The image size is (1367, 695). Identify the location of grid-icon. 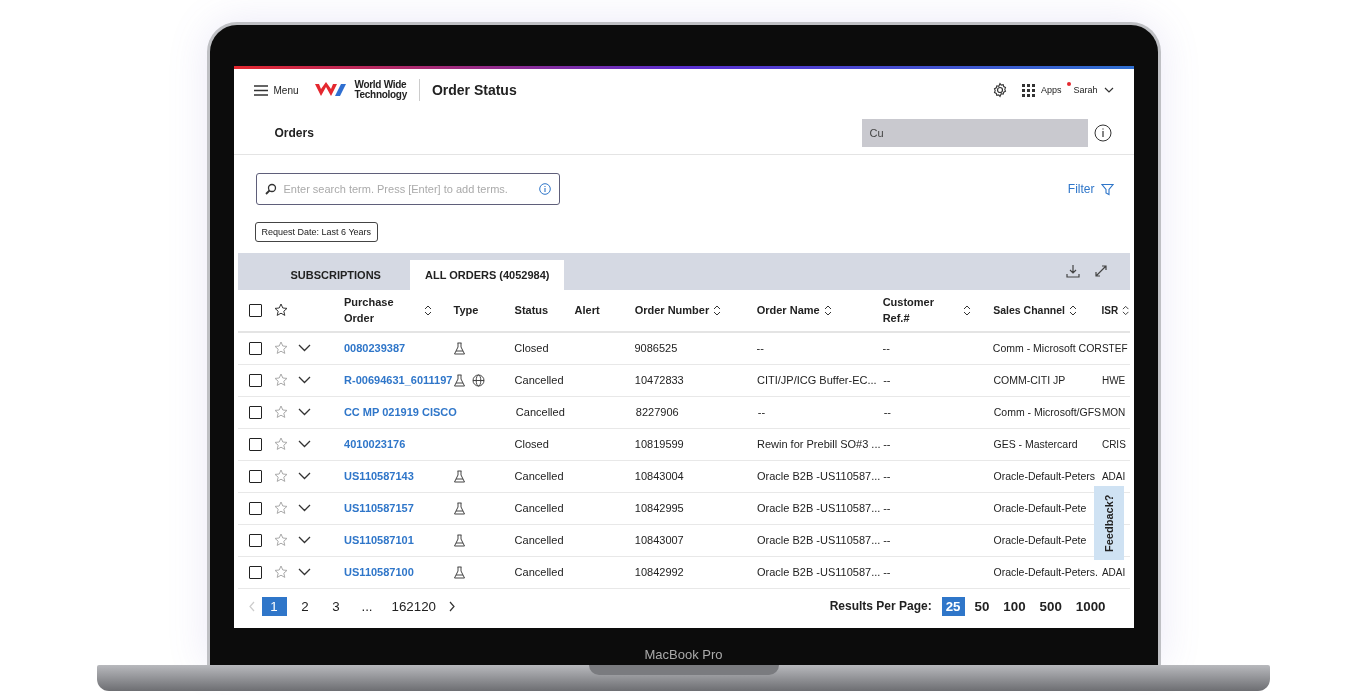
(1028, 90).